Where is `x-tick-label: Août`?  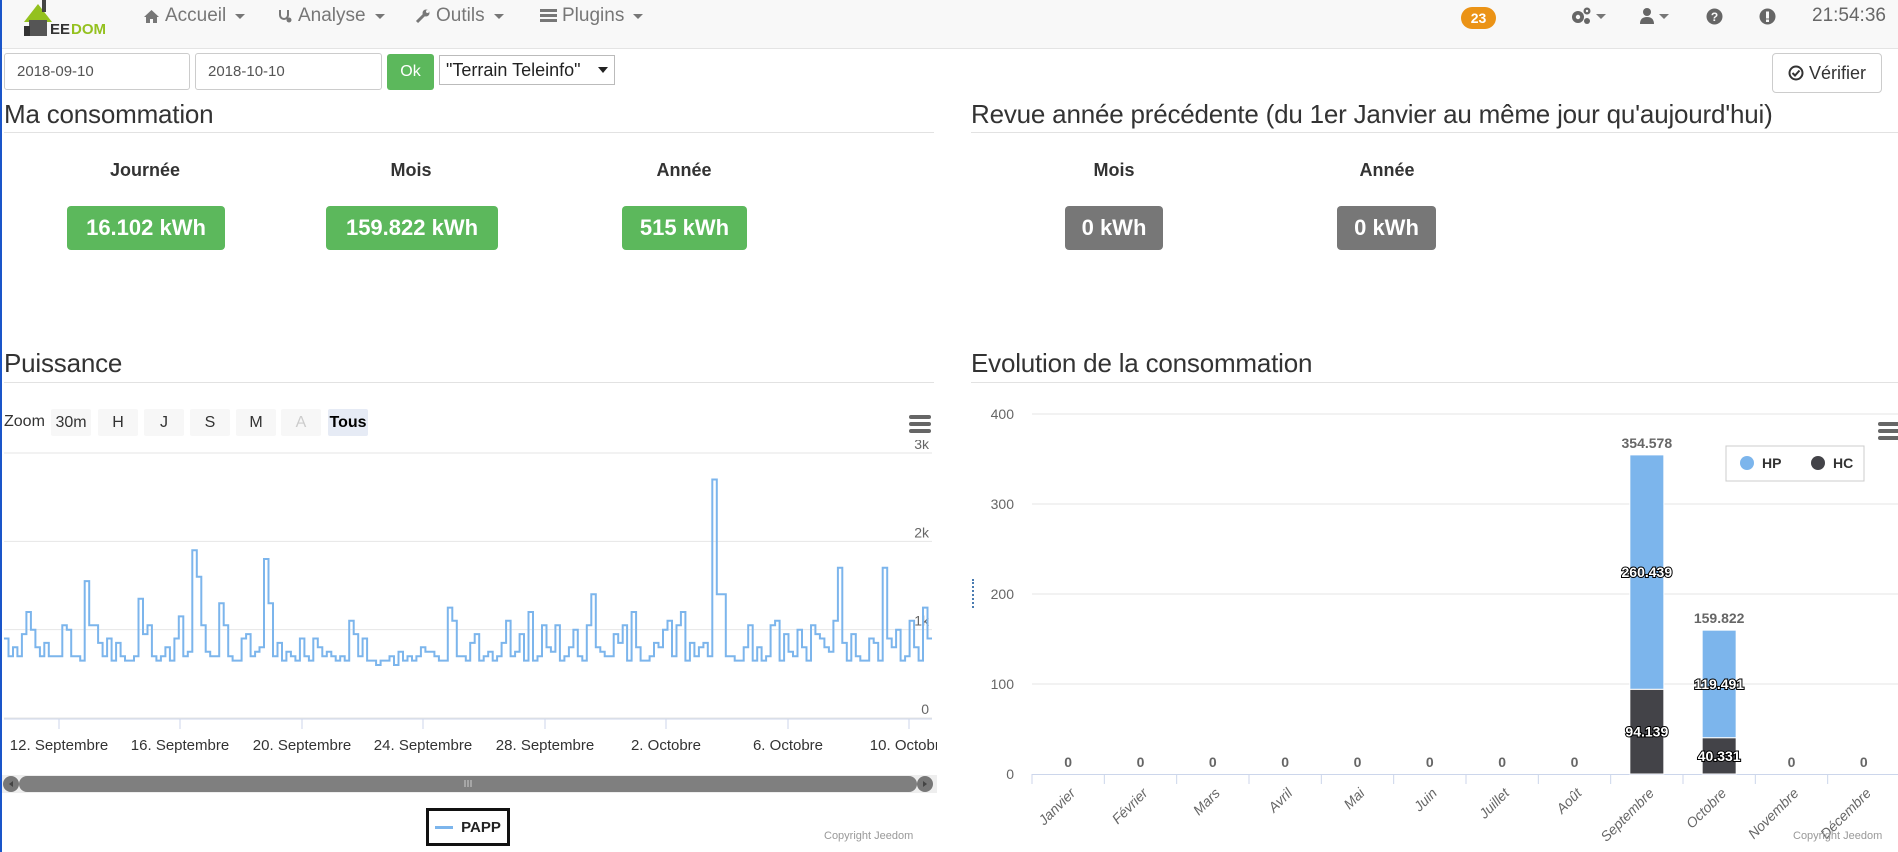 x-tick-label: Août is located at coordinates (1568, 800).